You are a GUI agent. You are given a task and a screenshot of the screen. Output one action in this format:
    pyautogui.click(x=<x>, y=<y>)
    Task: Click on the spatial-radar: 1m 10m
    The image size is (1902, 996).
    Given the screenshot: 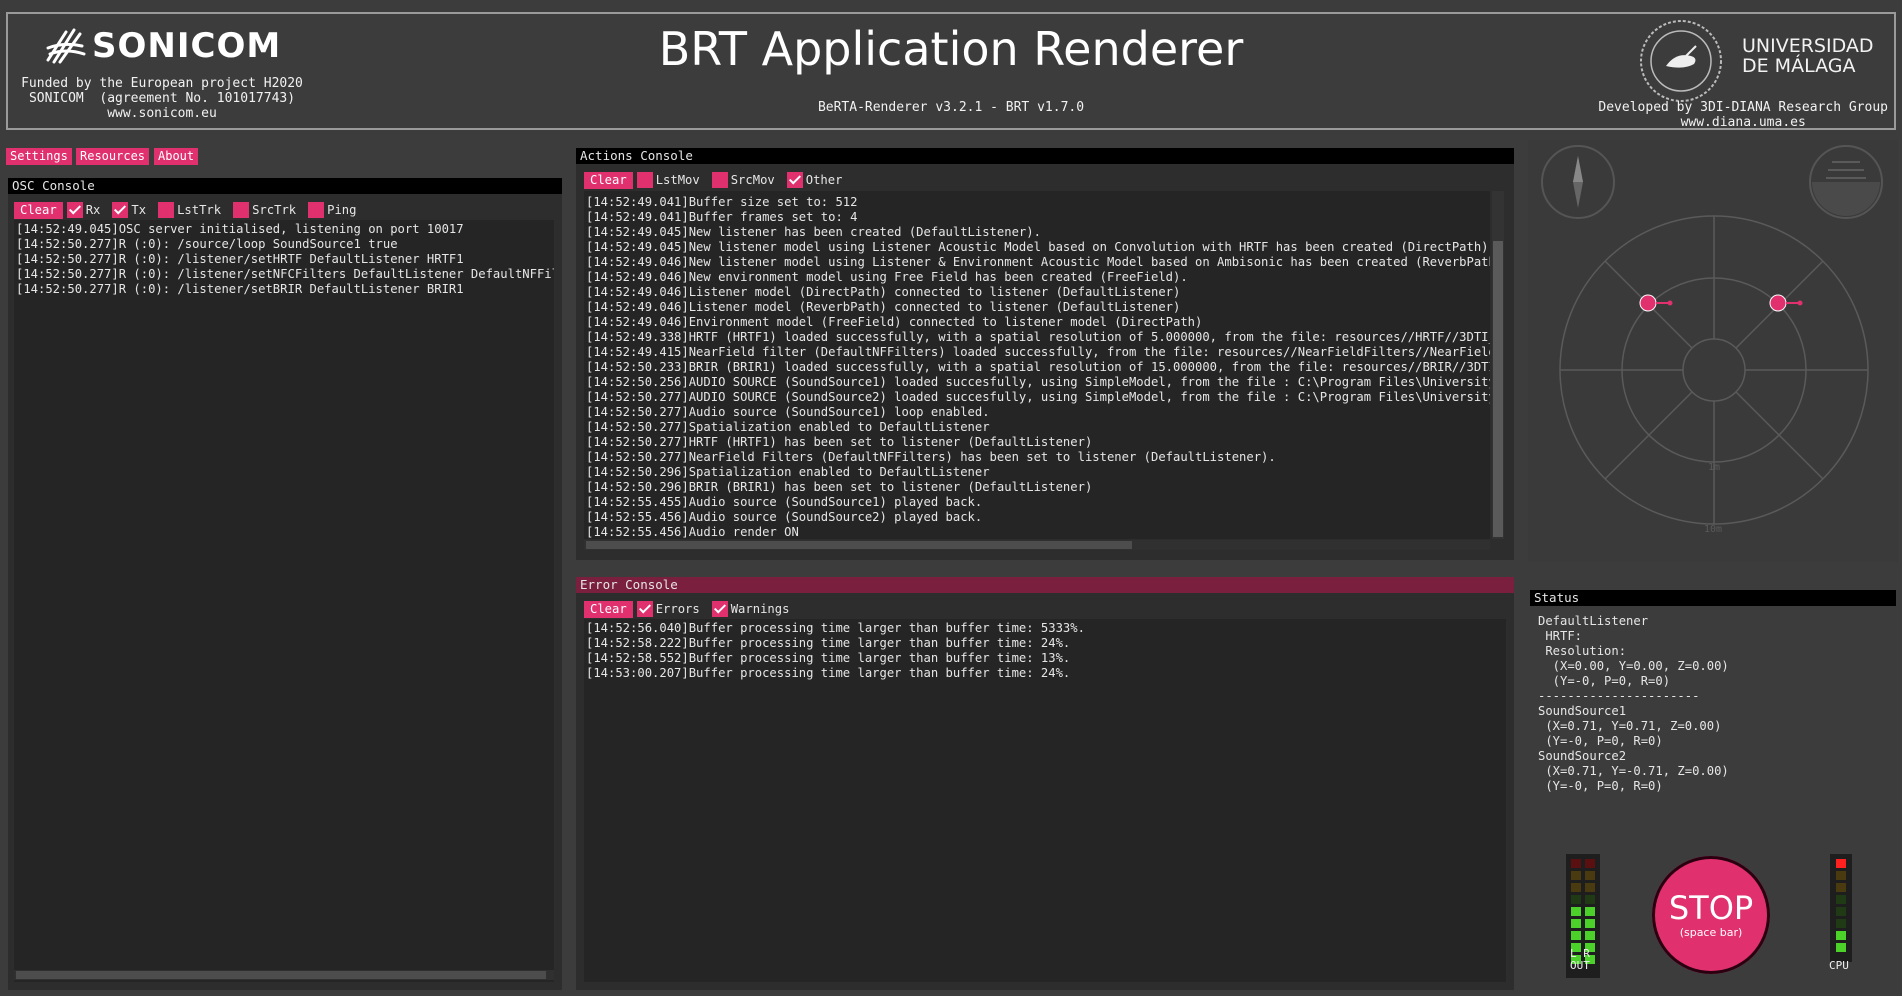 What is the action you would take?
    pyautogui.click(x=1714, y=379)
    